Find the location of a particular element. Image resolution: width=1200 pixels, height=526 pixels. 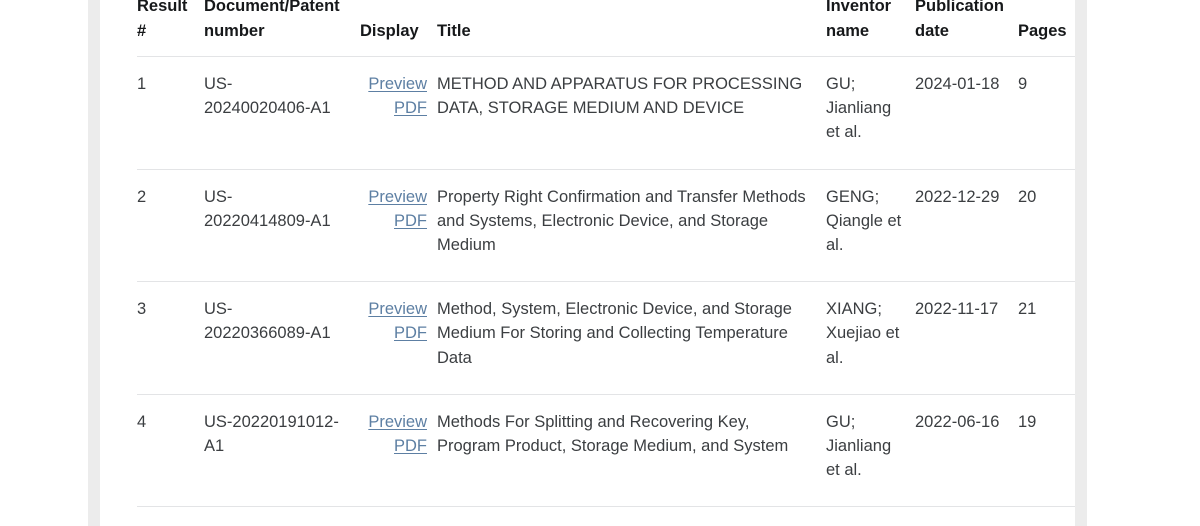

column-header-result-number-line2: # is located at coordinates (142, 31).